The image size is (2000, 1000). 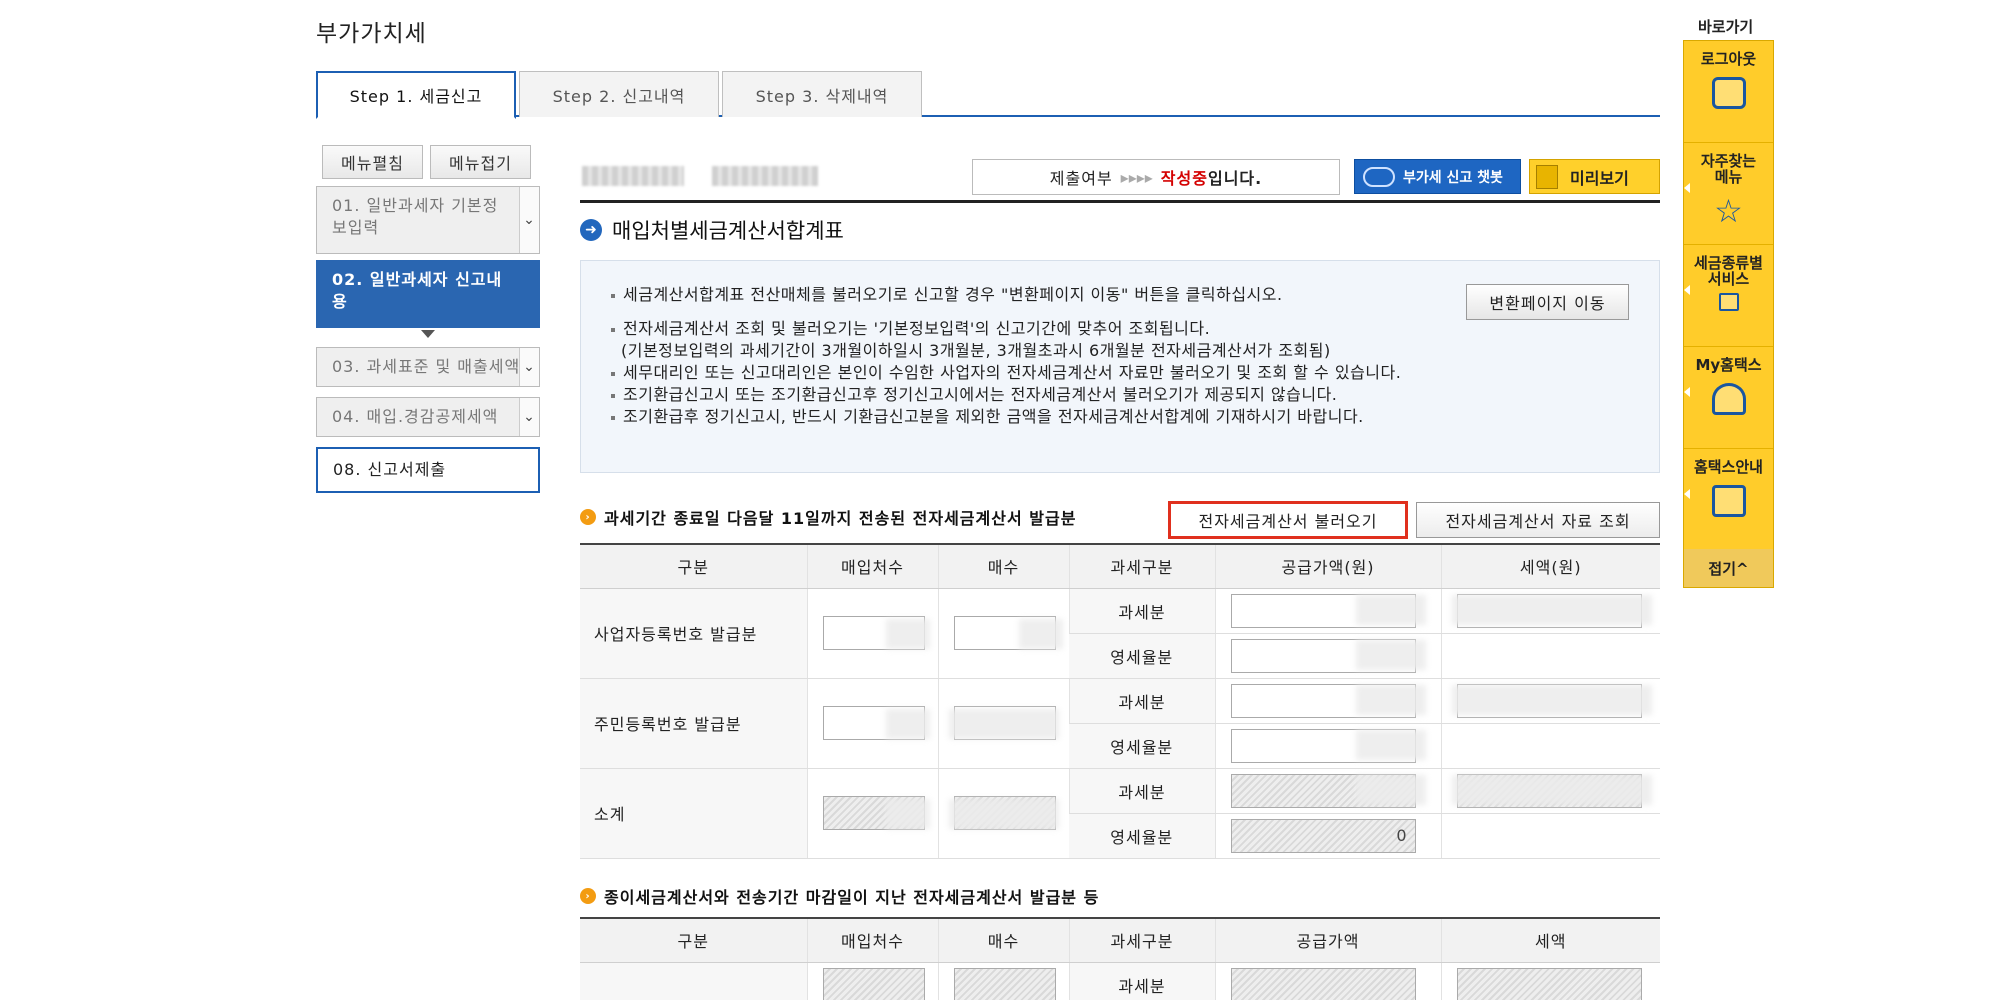 I want to click on subsection-title: › 종이세금계산서와 전송기간 마감일이 지난 전자세금계산서 발급분 등, so click(x=839, y=896).